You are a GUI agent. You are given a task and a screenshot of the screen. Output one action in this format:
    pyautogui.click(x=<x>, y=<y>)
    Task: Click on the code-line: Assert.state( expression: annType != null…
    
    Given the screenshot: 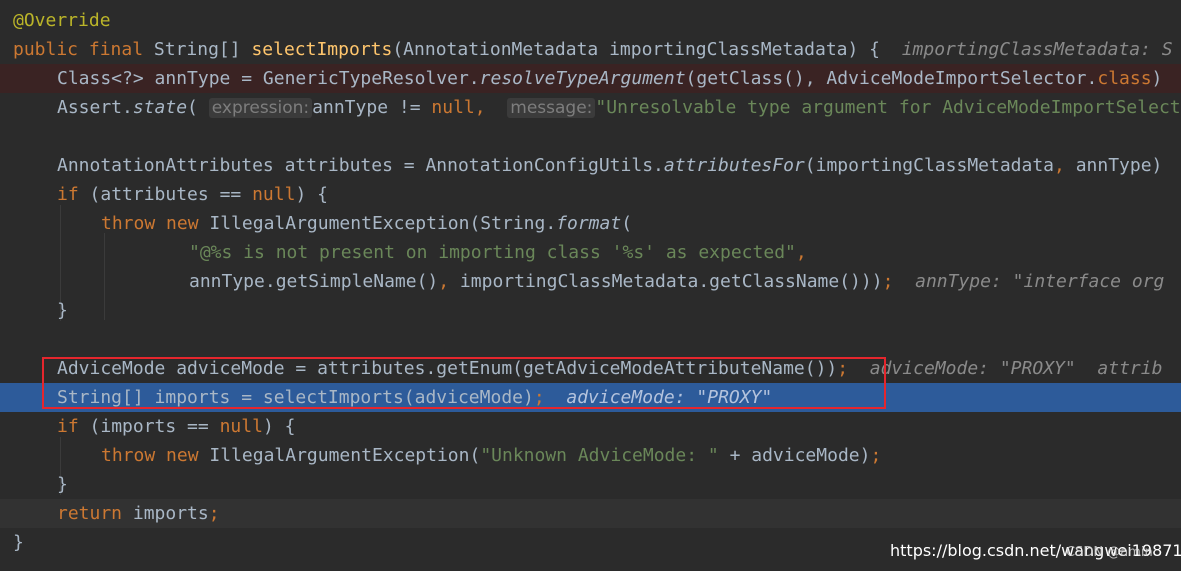 What is the action you would take?
    pyautogui.click(x=590, y=107)
    